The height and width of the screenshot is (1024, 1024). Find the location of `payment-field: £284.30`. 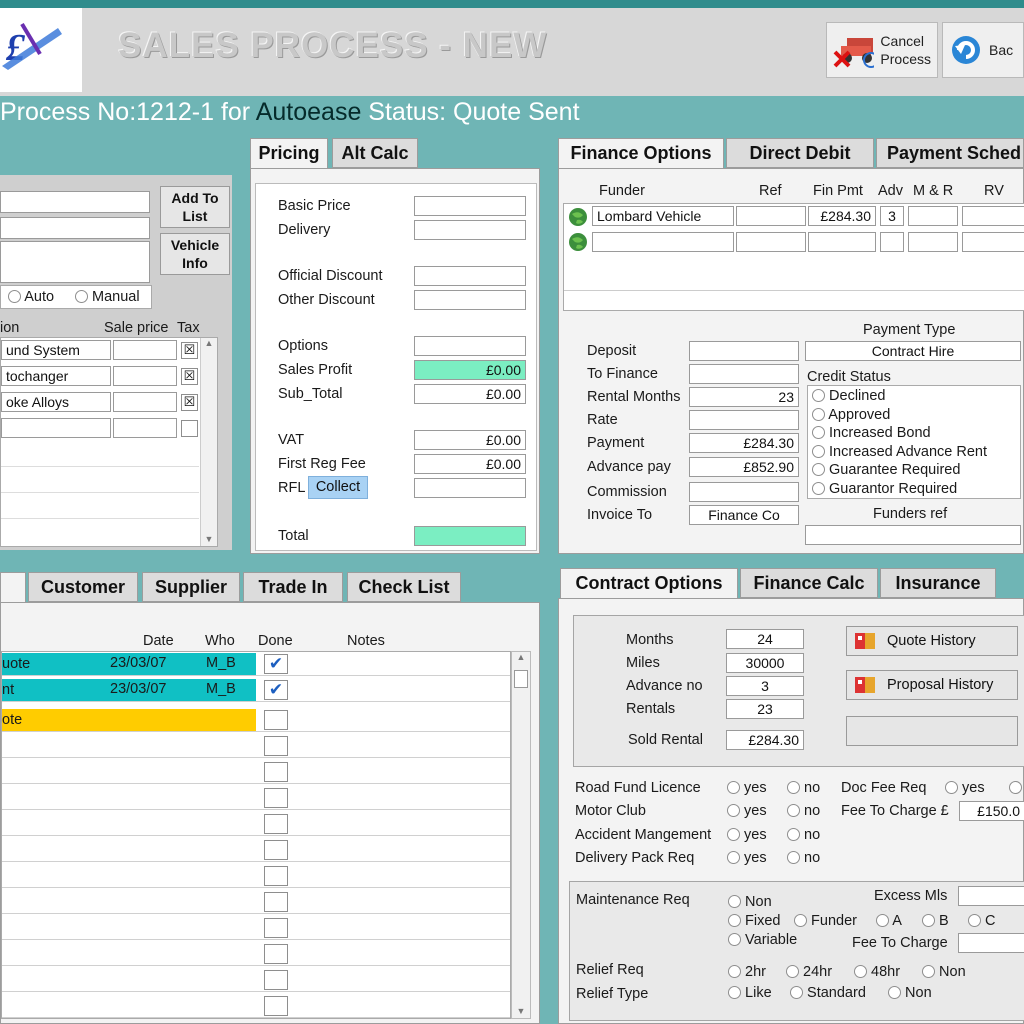

payment-field: £284.30 is located at coordinates (744, 443).